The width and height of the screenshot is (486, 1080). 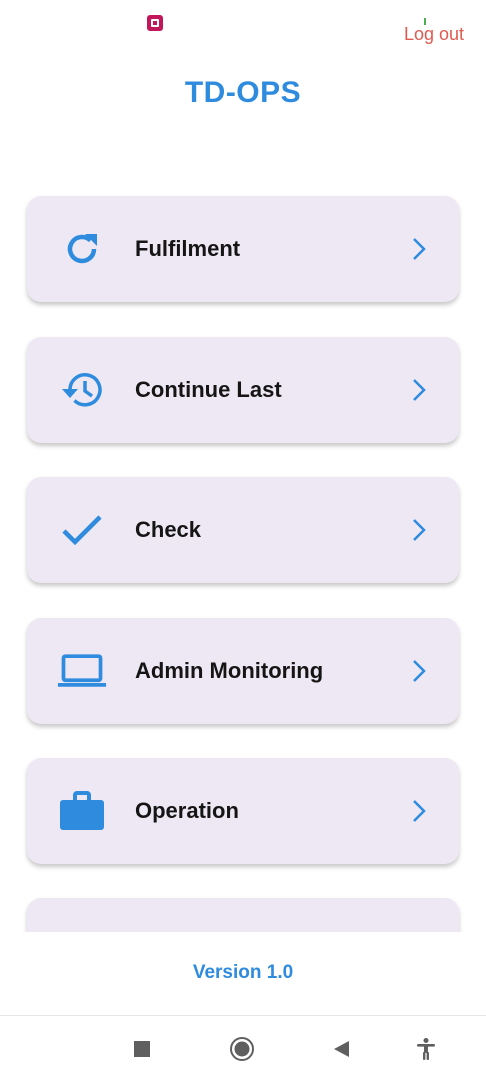 What do you see at coordinates (82, 390) in the screenshot?
I see `history-icon` at bounding box center [82, 390].